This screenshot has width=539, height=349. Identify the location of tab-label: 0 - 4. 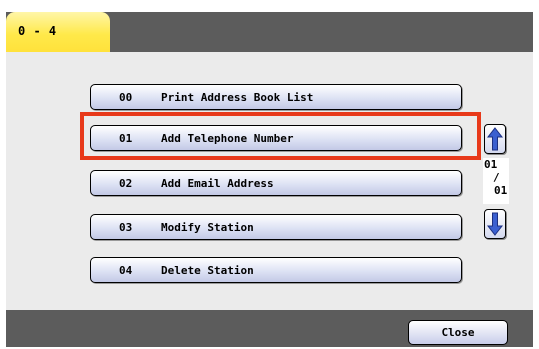
(37, 31).